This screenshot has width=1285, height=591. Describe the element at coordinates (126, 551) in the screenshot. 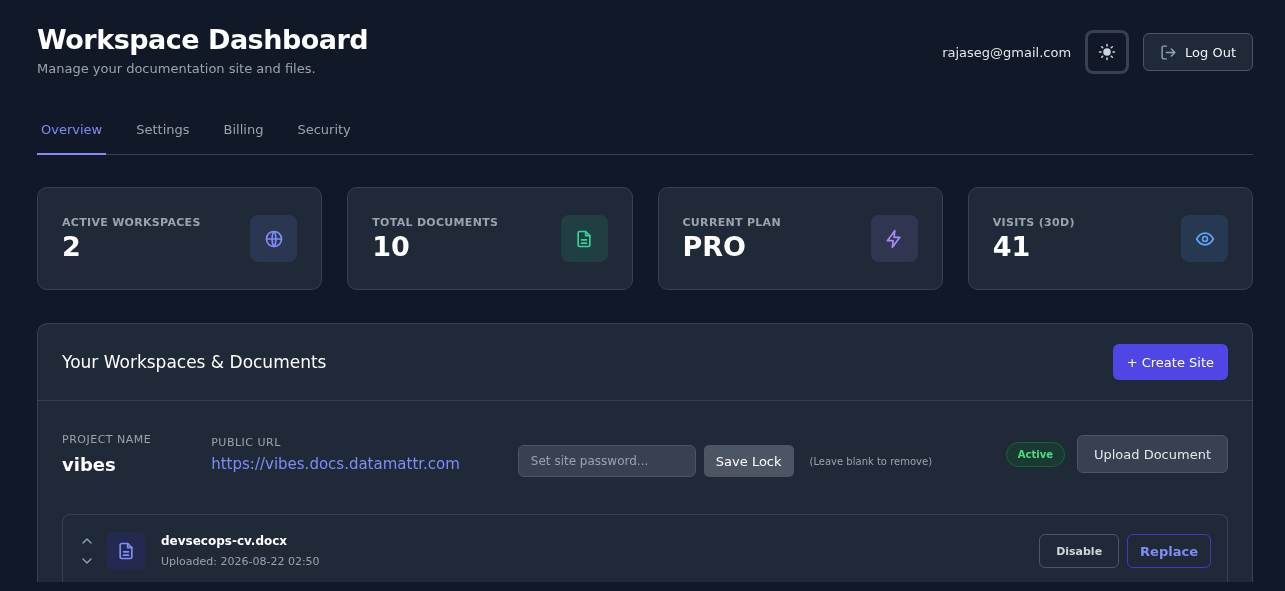

I see `document-icon` at that location.